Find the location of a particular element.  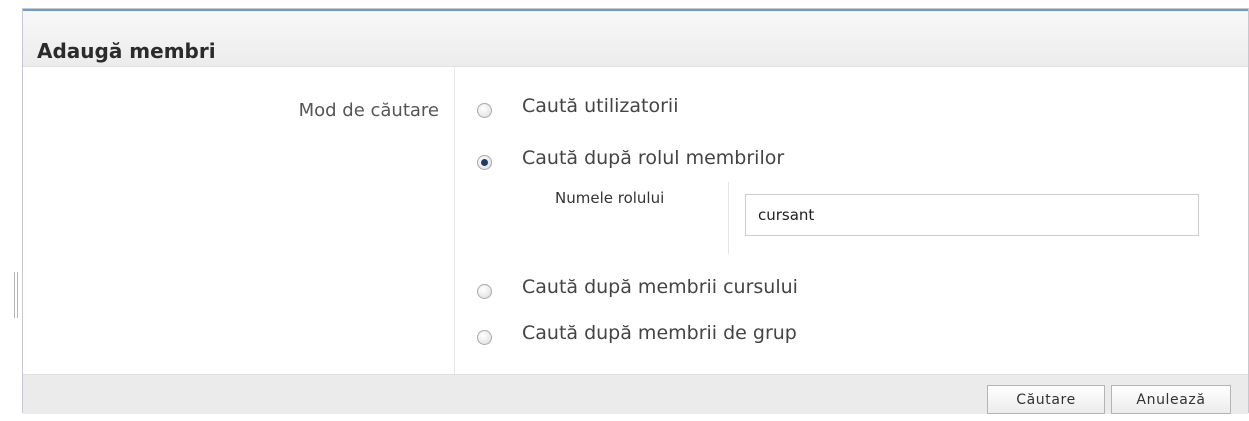

role-name-input is located at coordinates (972, 215).